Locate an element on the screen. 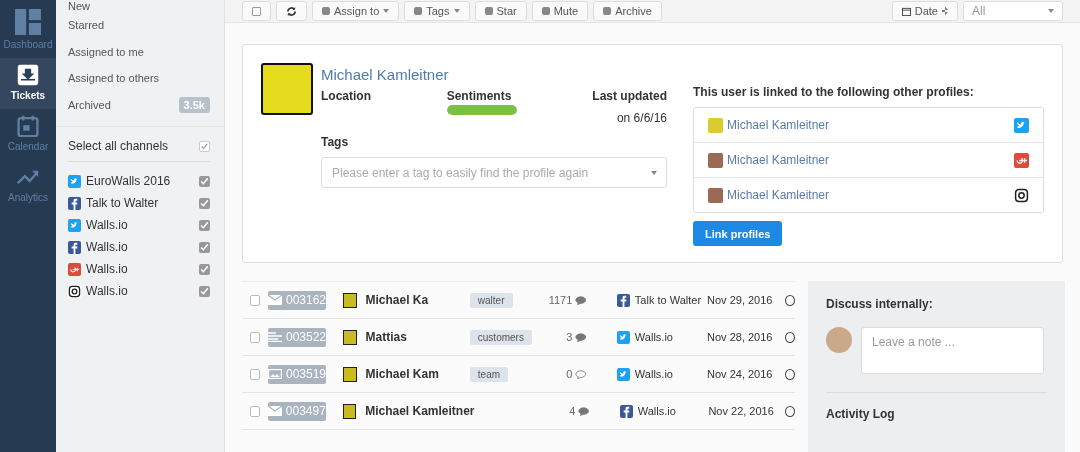 This screenshot has height=452, width=1080. discussion-heading: Discuss internally: is located at coordinates (880, 304).